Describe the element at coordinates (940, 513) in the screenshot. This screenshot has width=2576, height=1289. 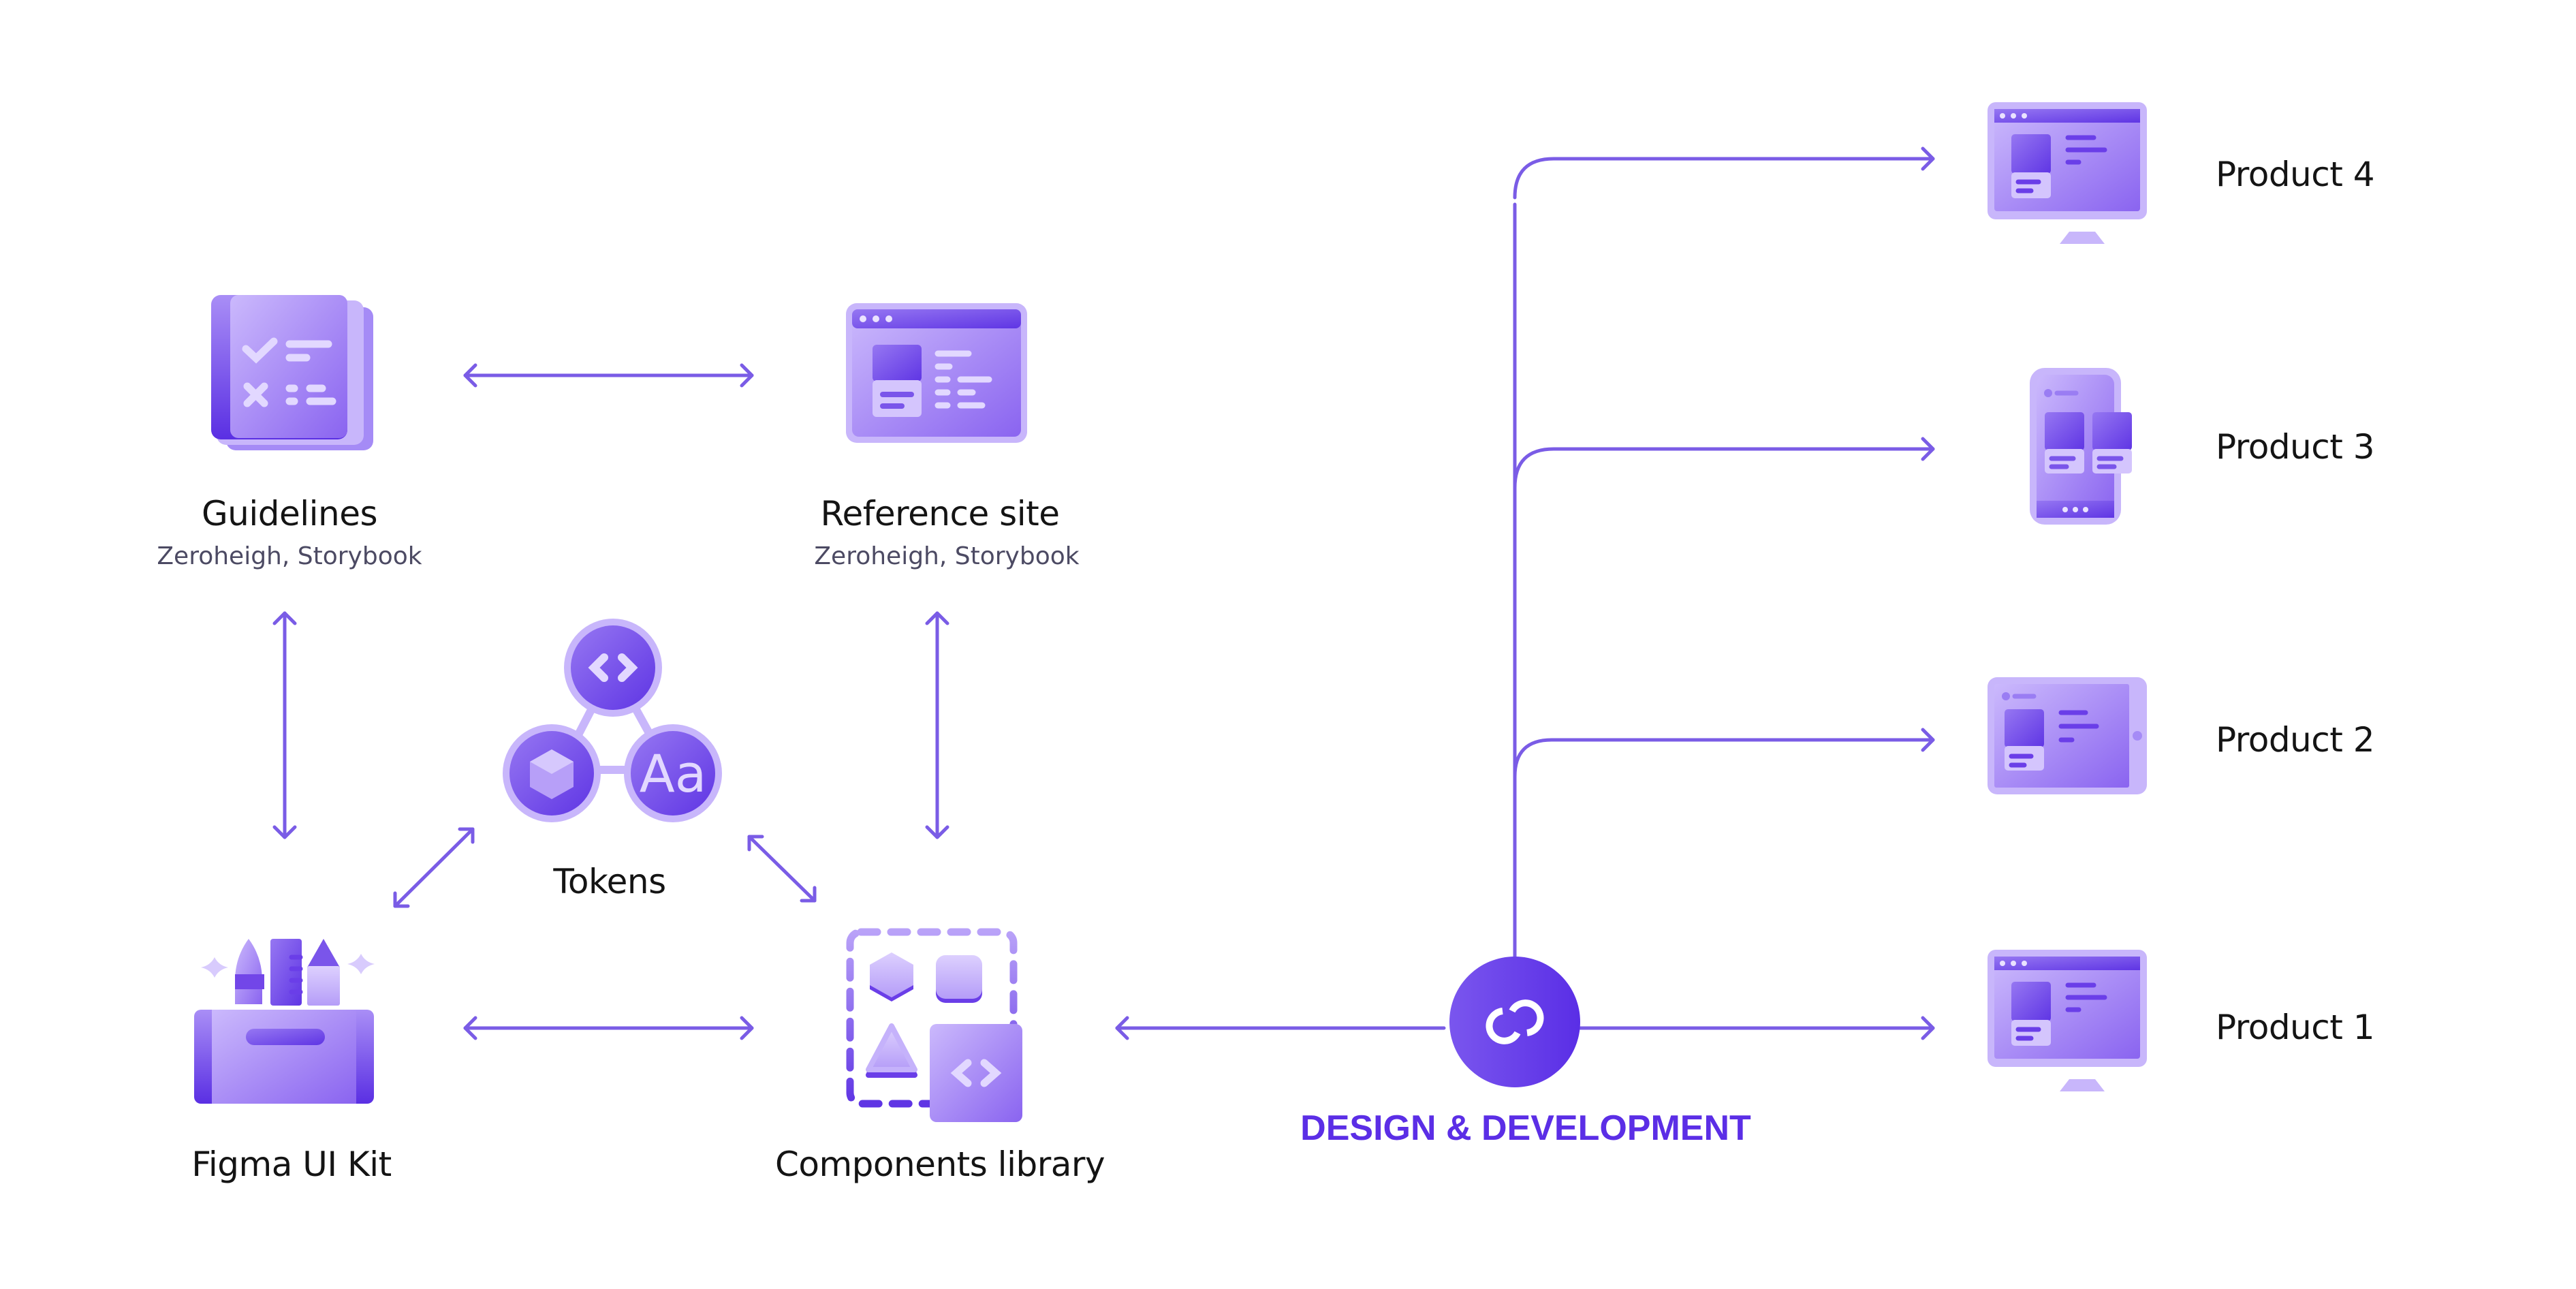
I see `reference-site-title: Reference site` at that location.